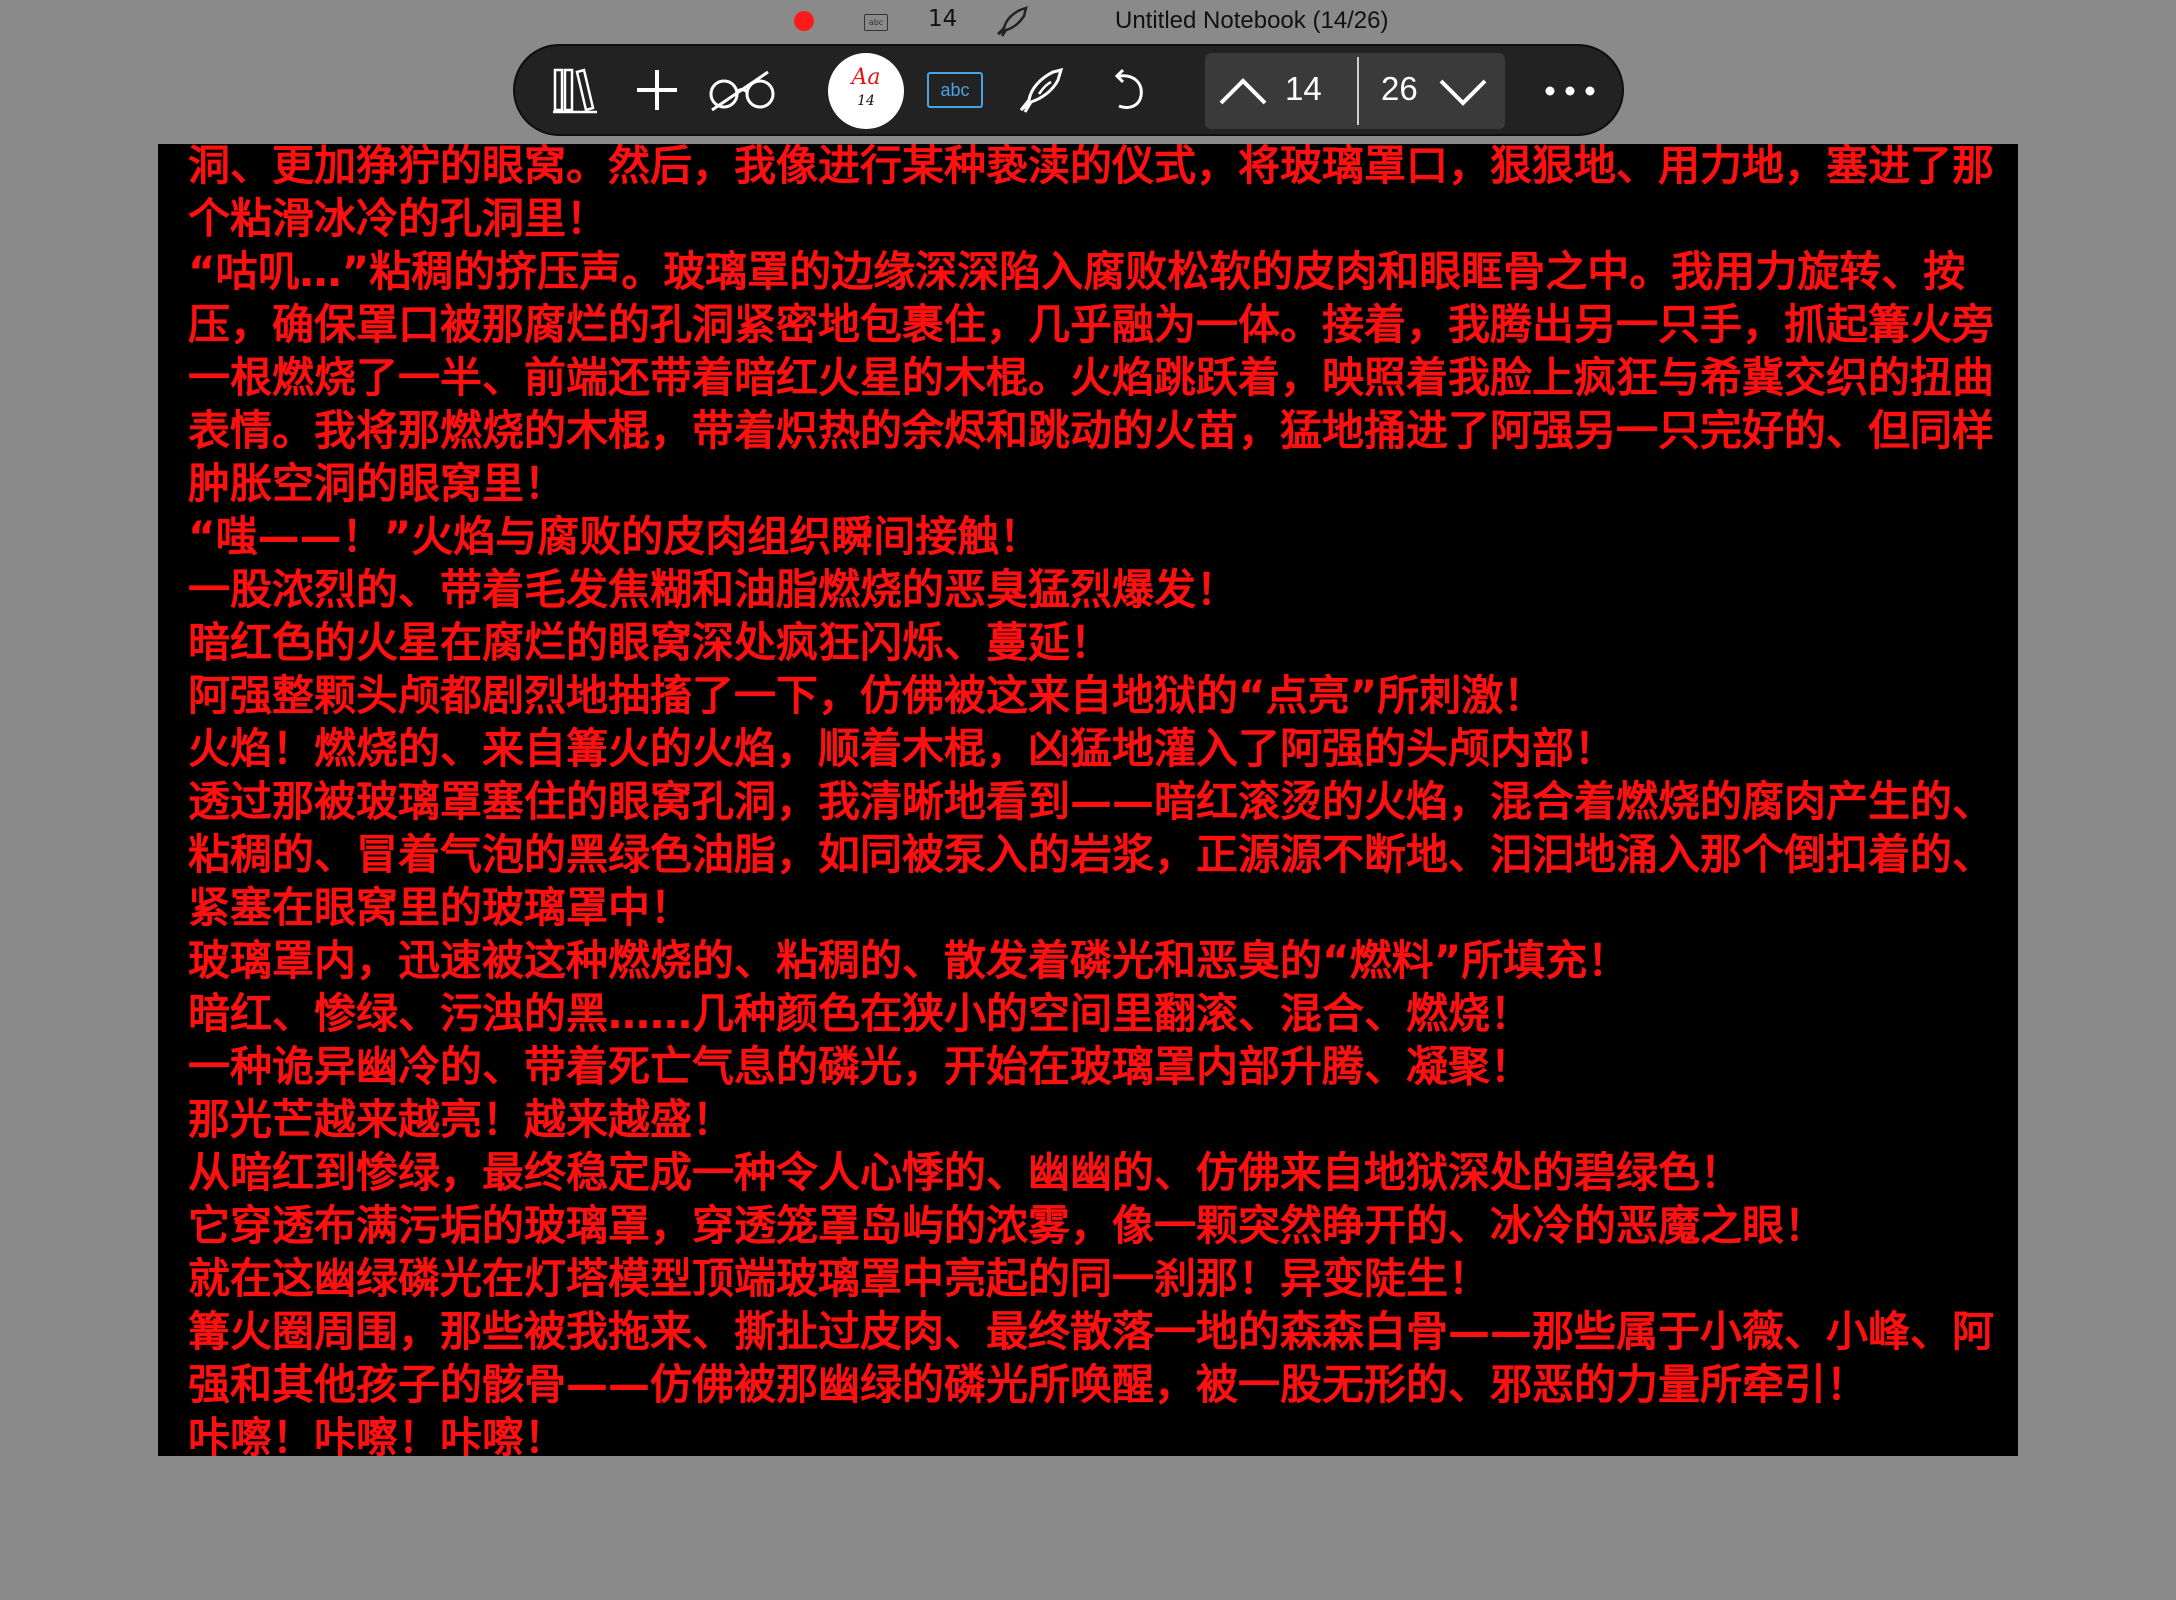 The image size is (2176, 1600). I want to click on abc-mini-icon: abc, so click(876, 22).